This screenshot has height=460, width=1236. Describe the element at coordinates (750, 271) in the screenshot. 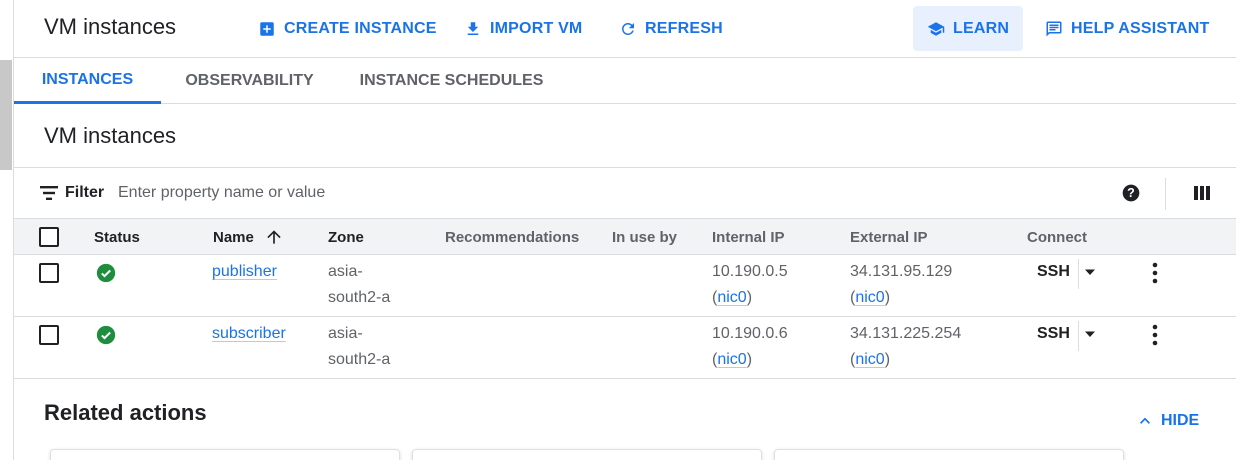

I see `internal-ip: 10.190.0.5` at that location.